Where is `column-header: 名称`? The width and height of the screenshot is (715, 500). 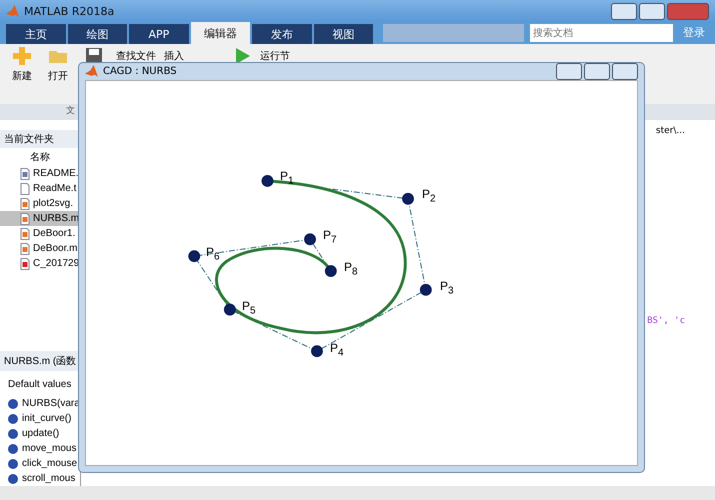 column-header: 名称 is located at coordinates (40, 157).